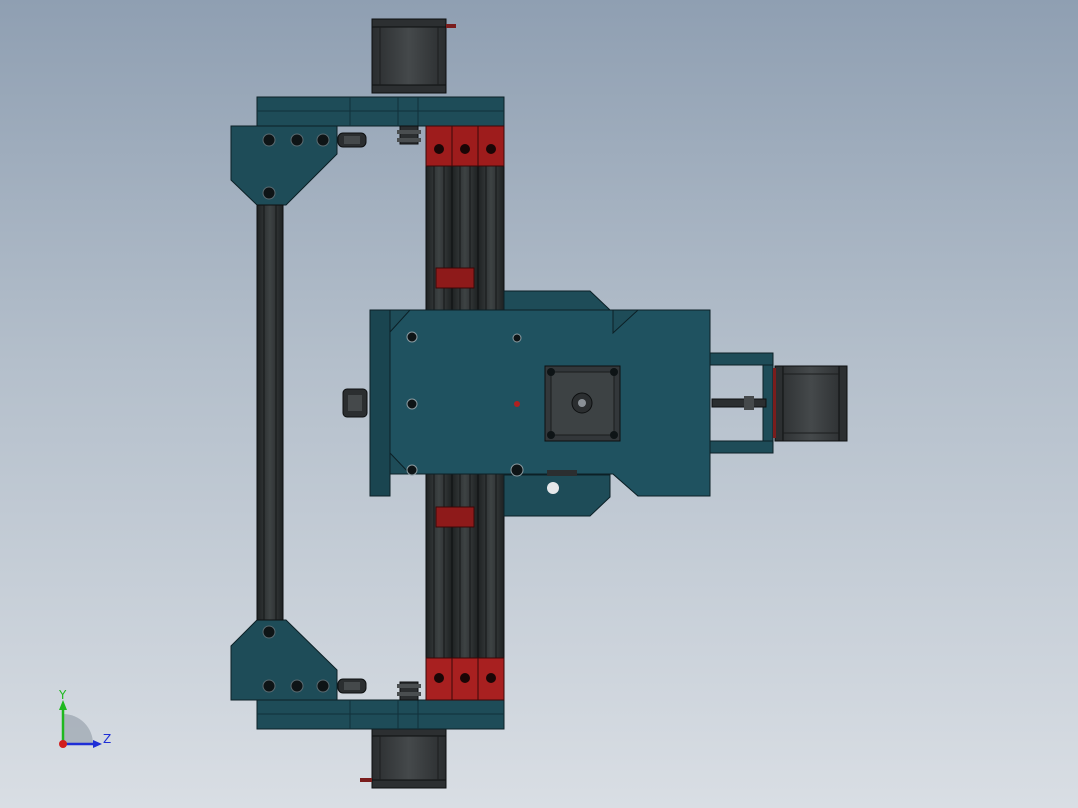  I want to click on top-beam, so click(380, 111).